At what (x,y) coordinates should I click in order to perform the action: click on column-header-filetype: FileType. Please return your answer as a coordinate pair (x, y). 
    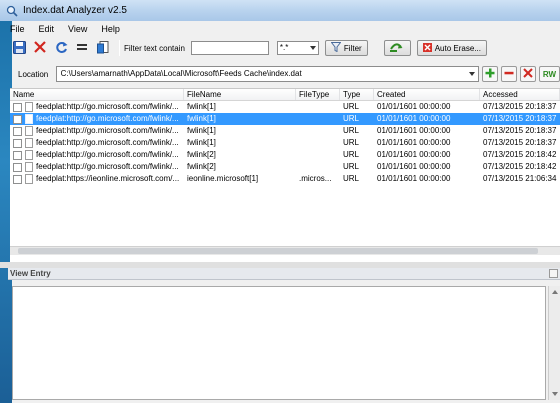
    Looking at the image, I should click on (318, 94).